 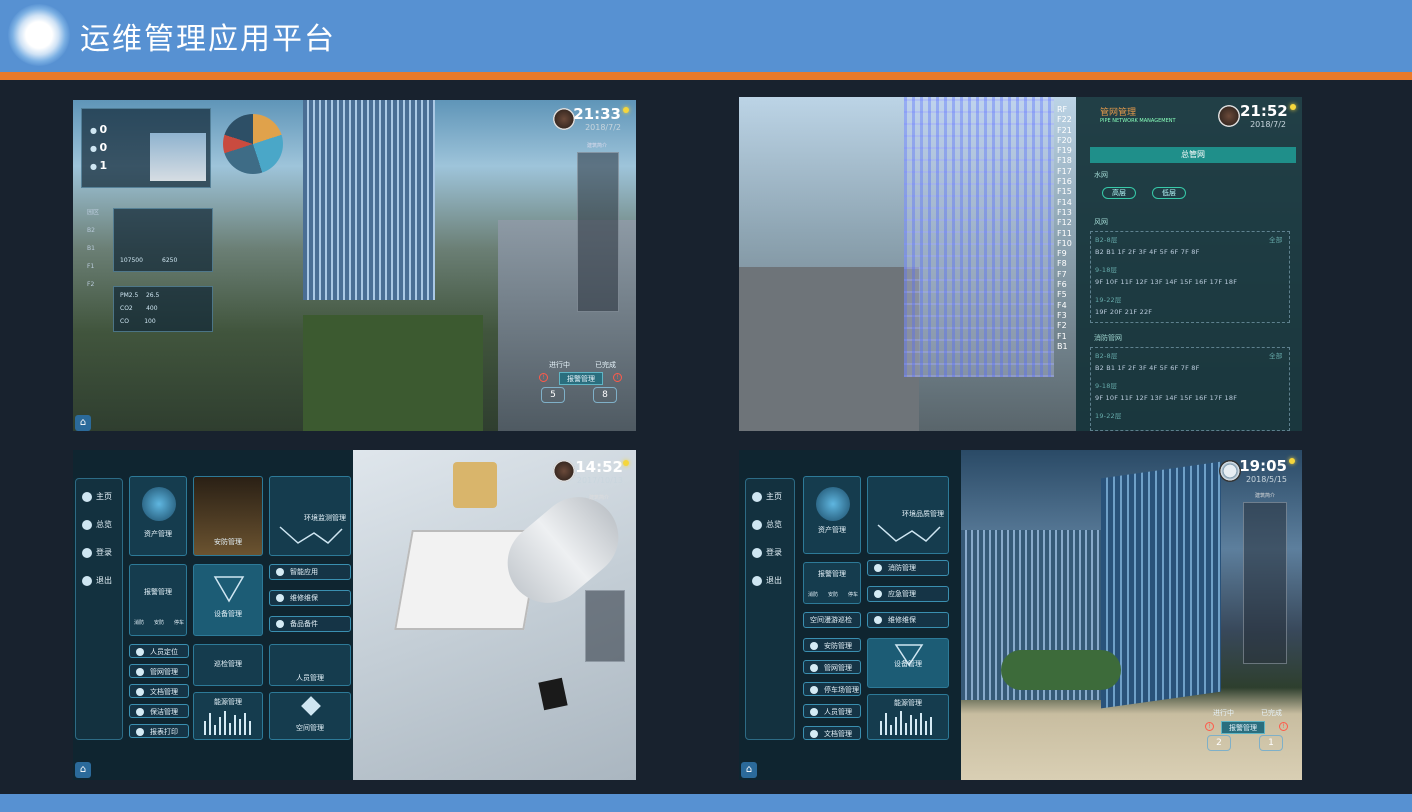 What do you see at coordinates (814, 712) in the screenshot?
I see `user-icon` at bounding box center [814, 712].